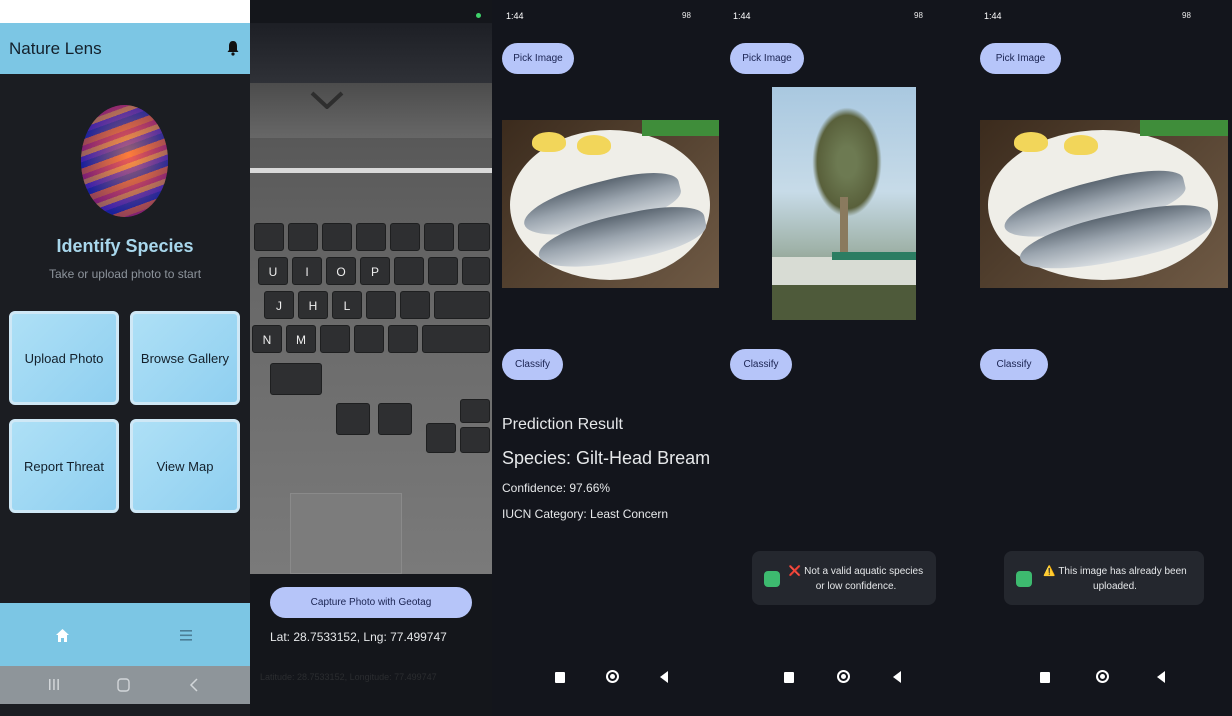  Describe the element at coordinates (185, 358) in the screenshot. I see `browse-gallery-button: Browse Gallery` at that location.